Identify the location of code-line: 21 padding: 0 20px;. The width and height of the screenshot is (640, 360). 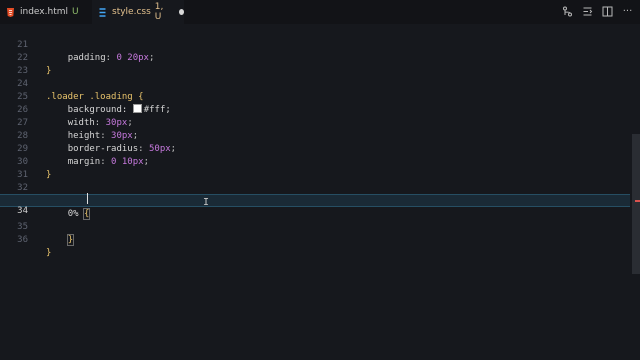
(315, 44).